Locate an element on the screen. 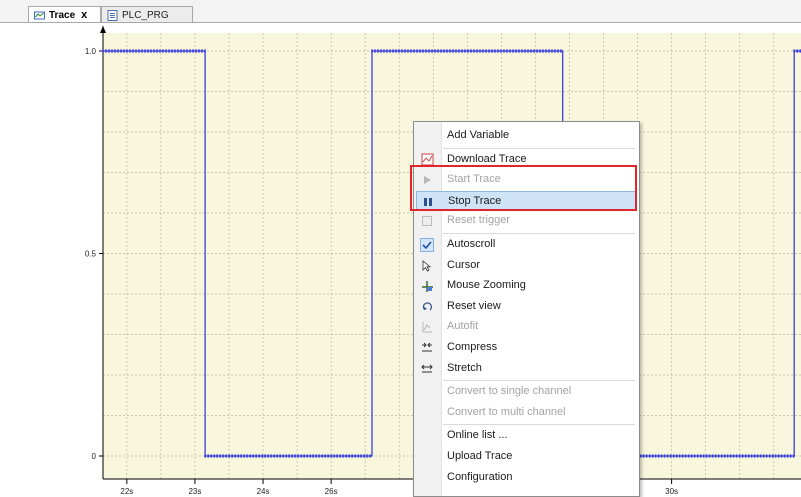 This screenshot has height=497, width=801. close-icon: x is located at coordinates (84, 15).